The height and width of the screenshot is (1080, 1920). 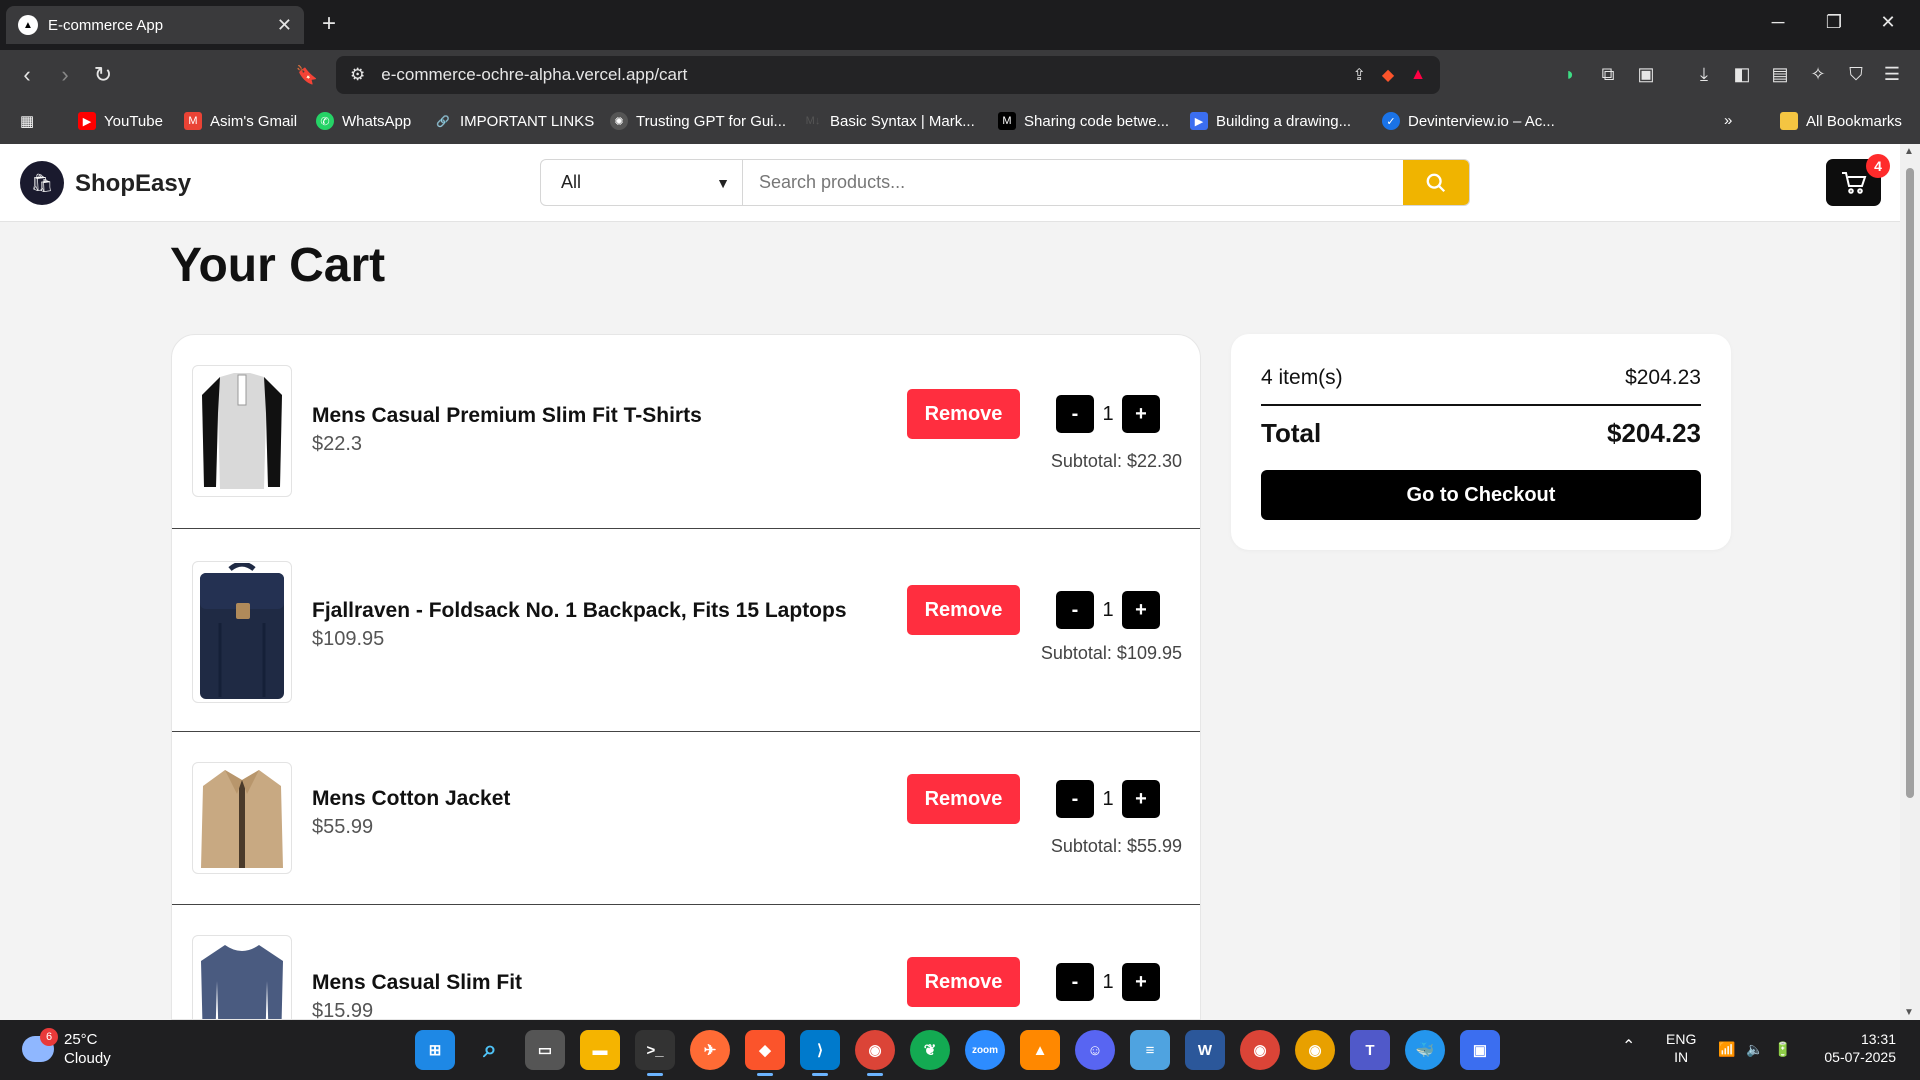 I want to click on vlc-icon: ▲, so click(x=1040, y=1050).